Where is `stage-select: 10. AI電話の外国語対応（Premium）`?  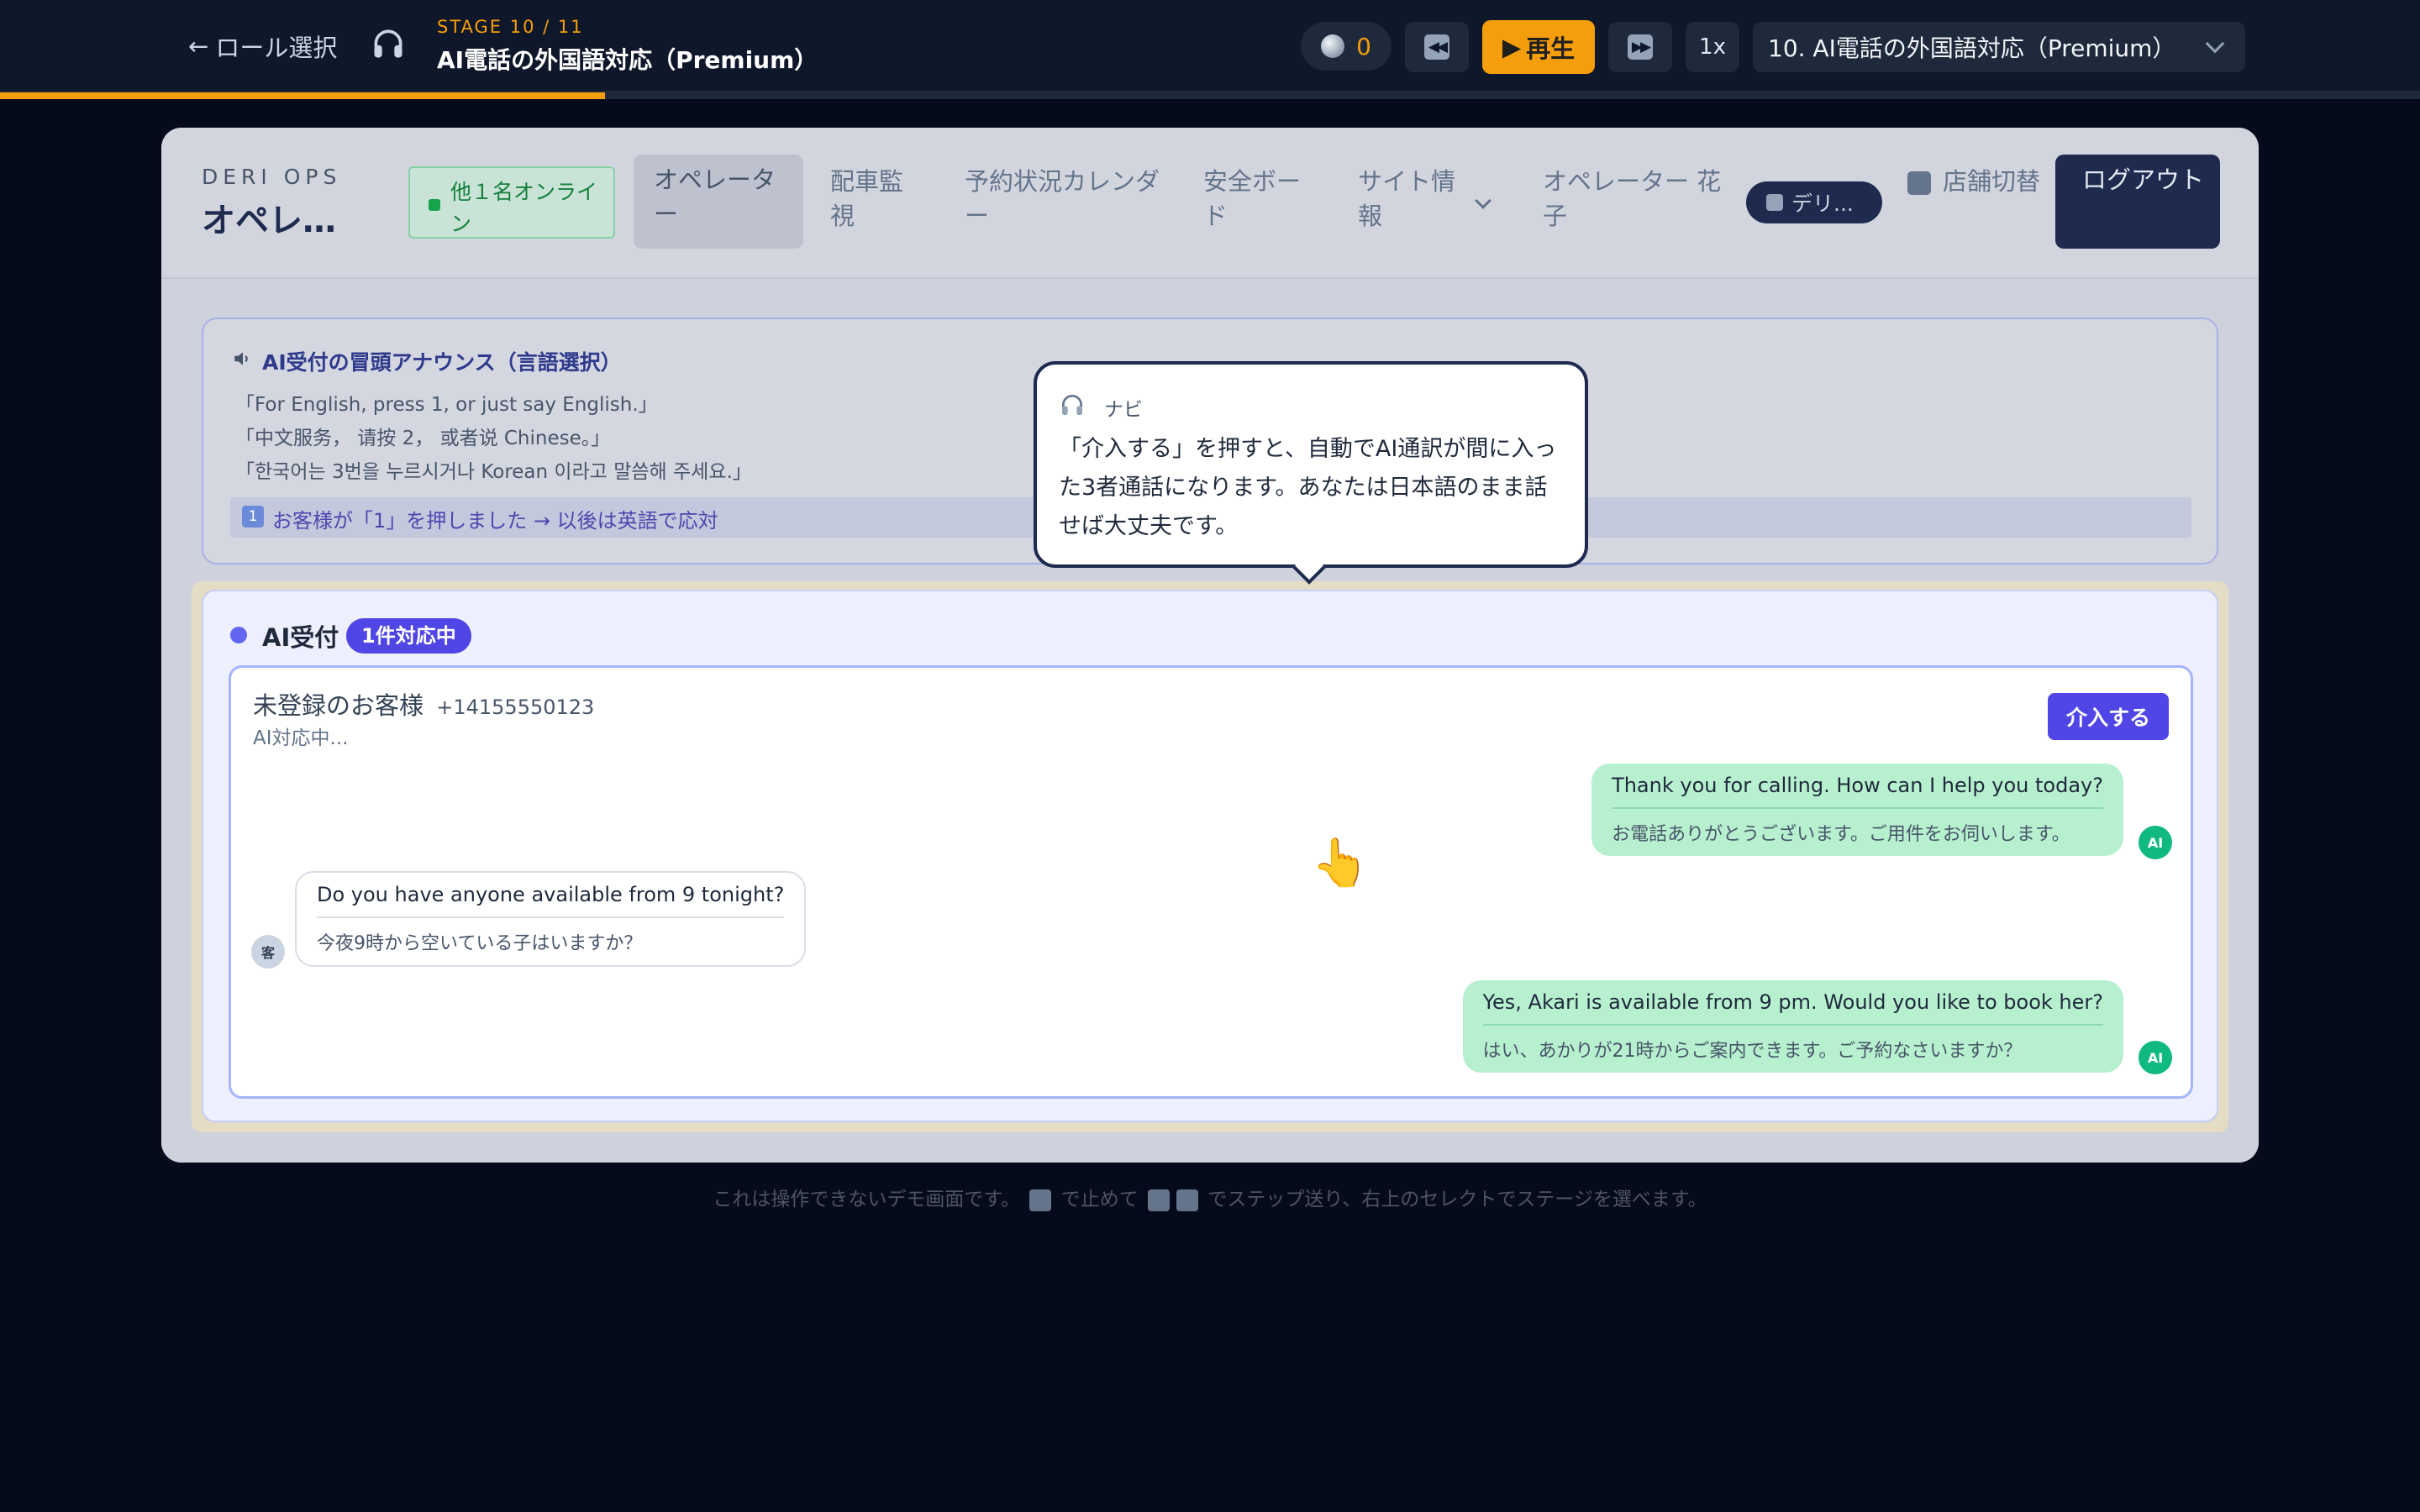
stage-select: 10. AI電話の外国語対応（Premium） is located at coordinates (1999, 47).